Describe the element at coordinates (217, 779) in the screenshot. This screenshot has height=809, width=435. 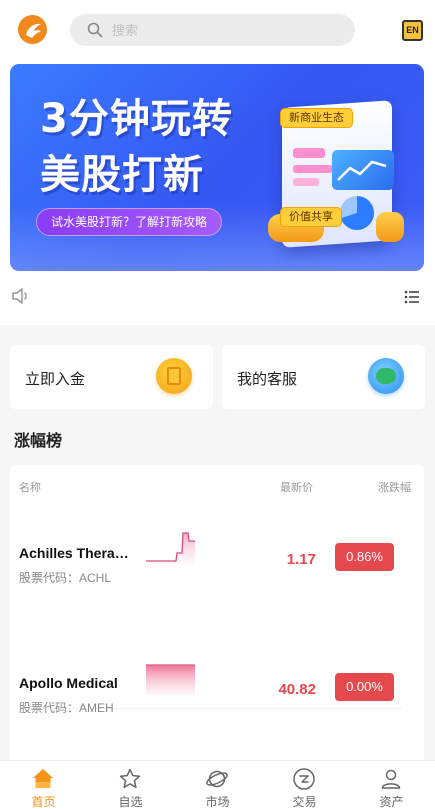
I see `planet-icon` at that location.